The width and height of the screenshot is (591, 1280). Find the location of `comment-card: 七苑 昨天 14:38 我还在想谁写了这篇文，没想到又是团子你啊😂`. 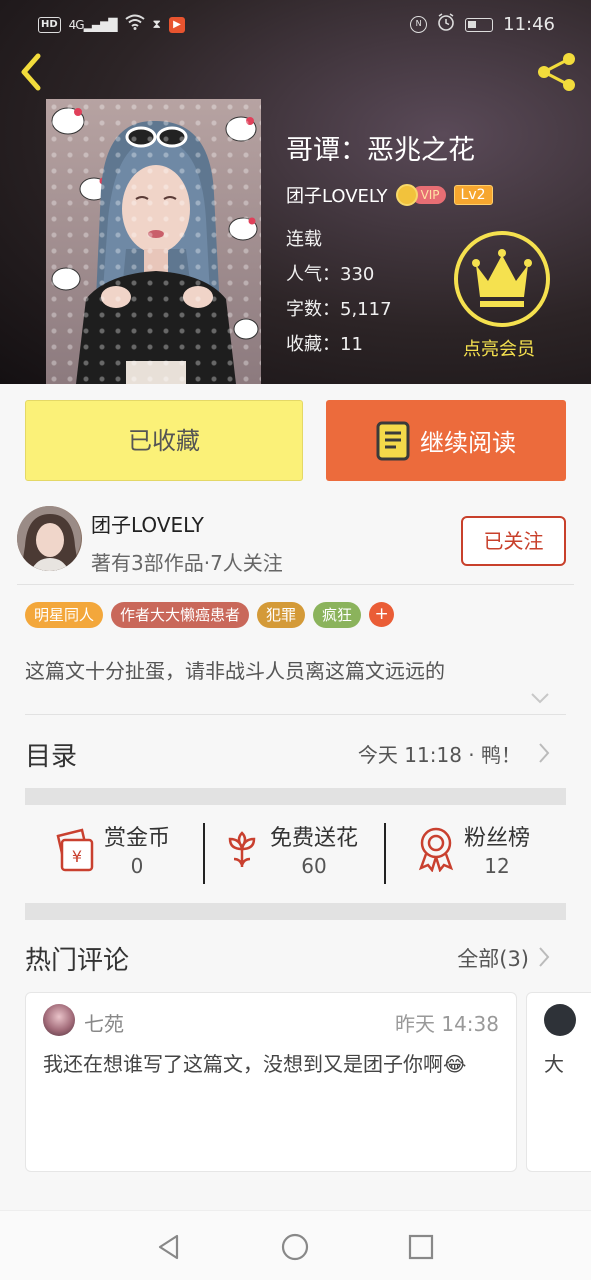

comment-card: 七苑 昨天 14:38 我还在想谁写了这篇文，没想到又是团子你啊😂 is located at coordinates (271, 1082).